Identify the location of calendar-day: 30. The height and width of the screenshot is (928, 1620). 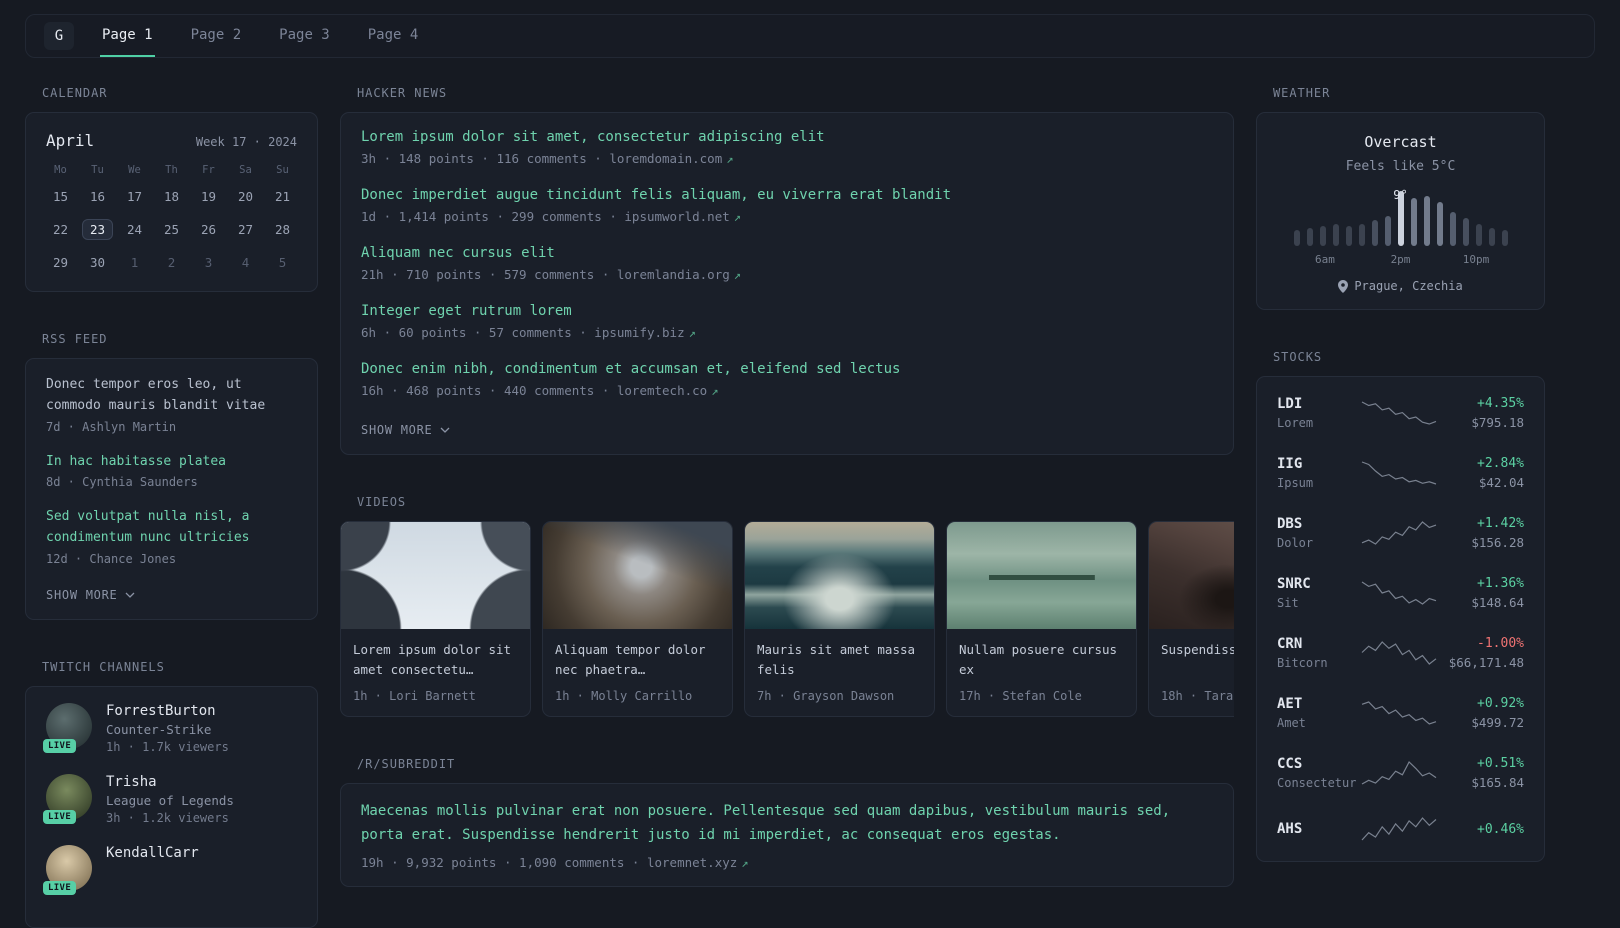
(97, 262).